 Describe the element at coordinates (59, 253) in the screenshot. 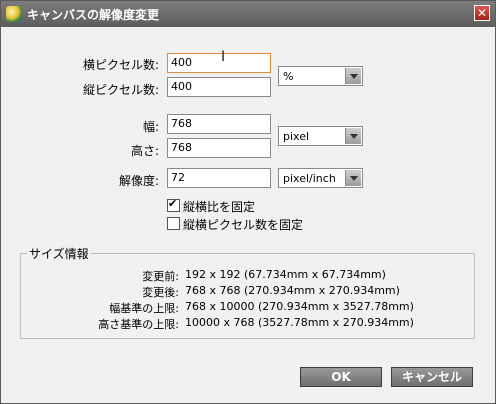

I see `size-info-title: サイズ情報` at that location.